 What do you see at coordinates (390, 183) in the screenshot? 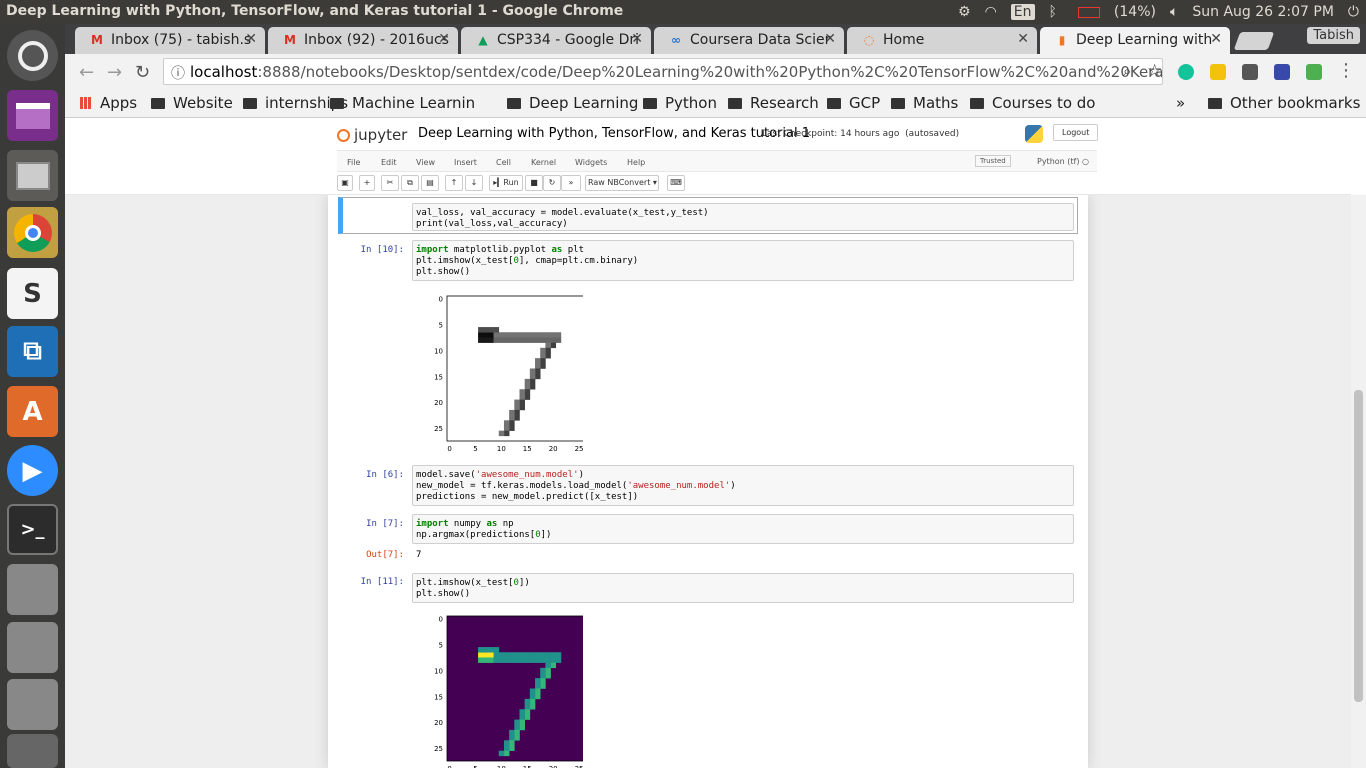
I see `cut-icon: ✂` at bounding box center [390, 183].